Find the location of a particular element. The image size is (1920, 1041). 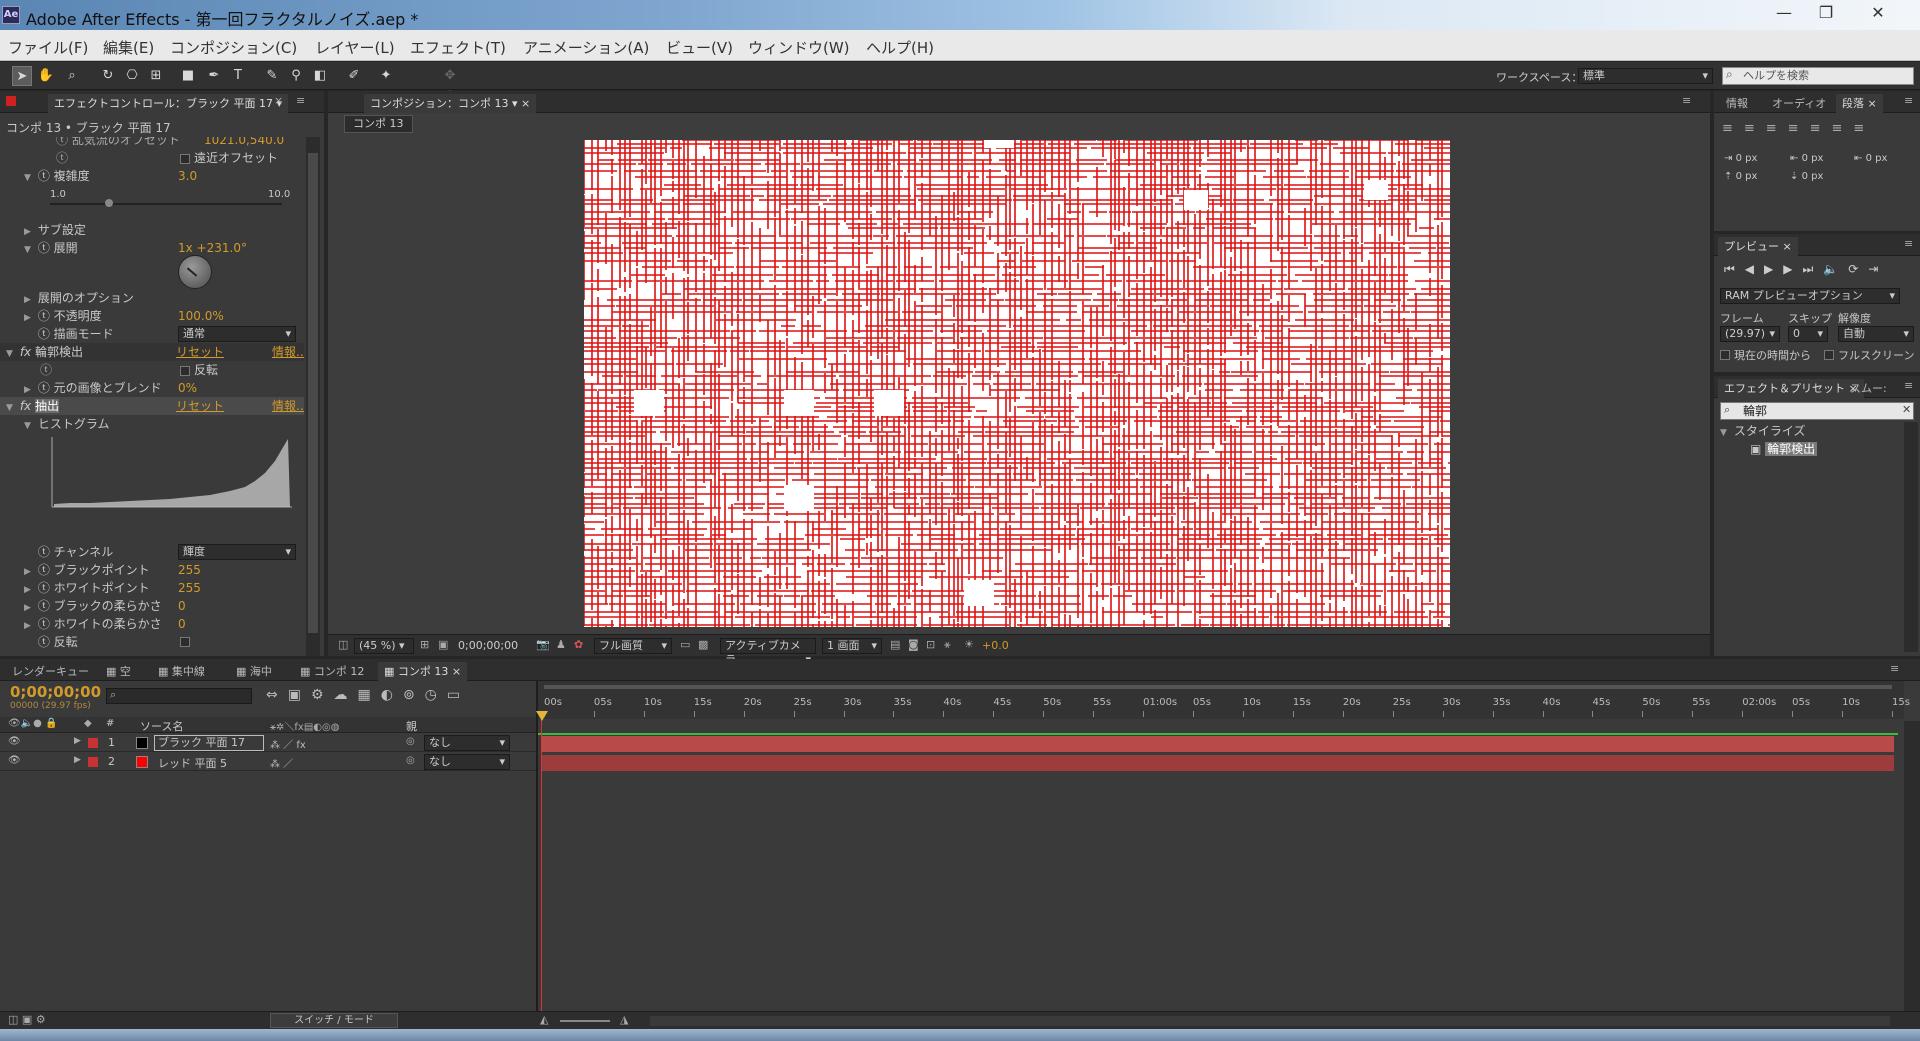

show-snapshot-icon: ♟ is located at coordinates (561, 644).